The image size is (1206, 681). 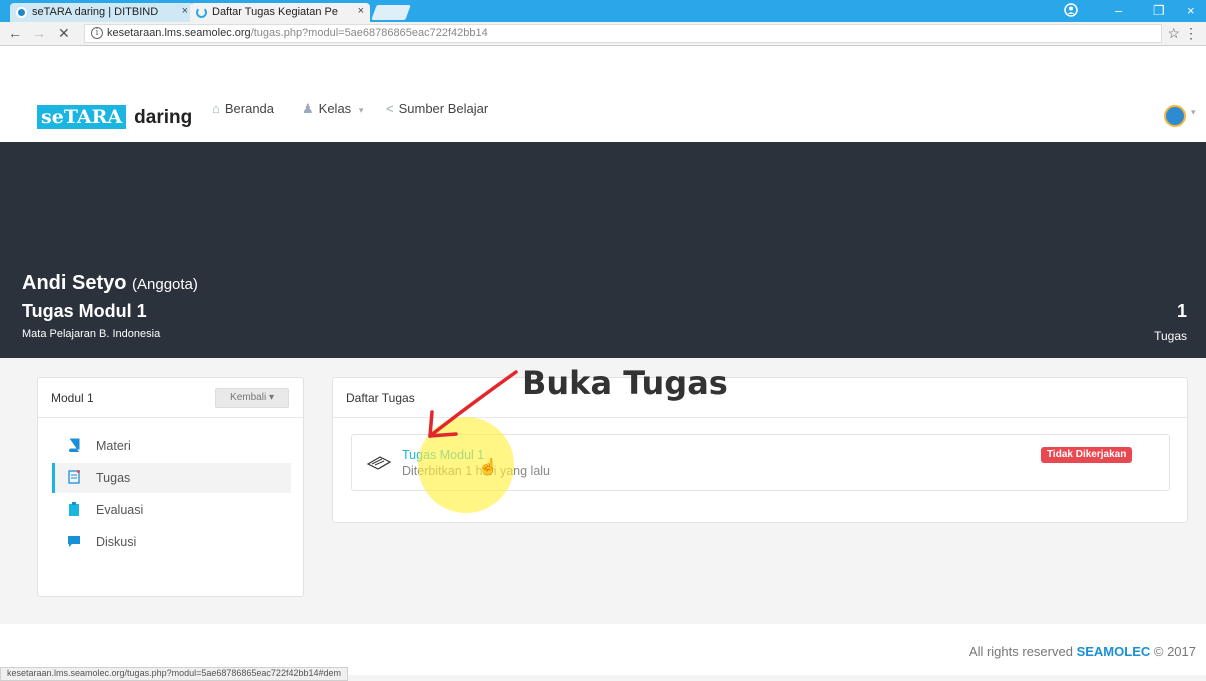 I want to click on sidebar-item-label: Diskusi, so click(x=116, y=542).